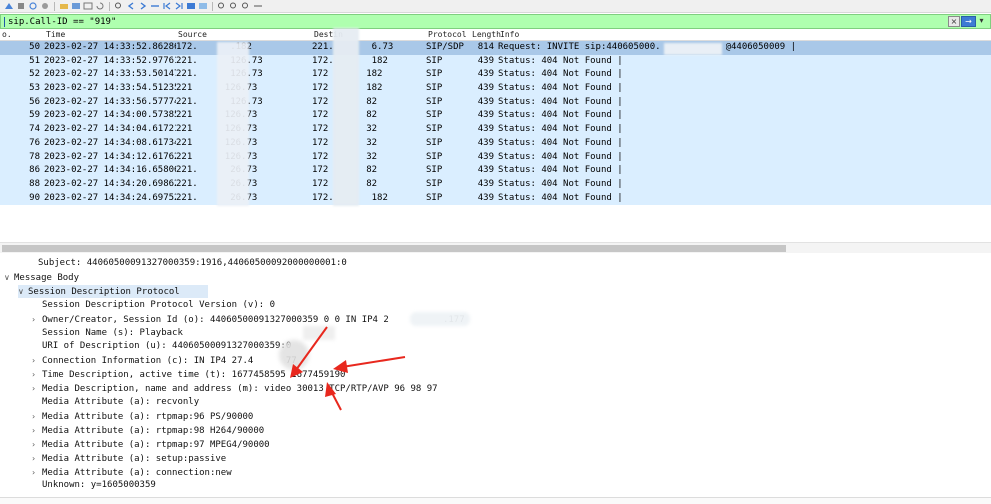 This screenshot has width=991, height=504. What do you see at coordinates (34, 115) in the screenshot?
I see `packet-number: 59` at bounding box center [34, 115].